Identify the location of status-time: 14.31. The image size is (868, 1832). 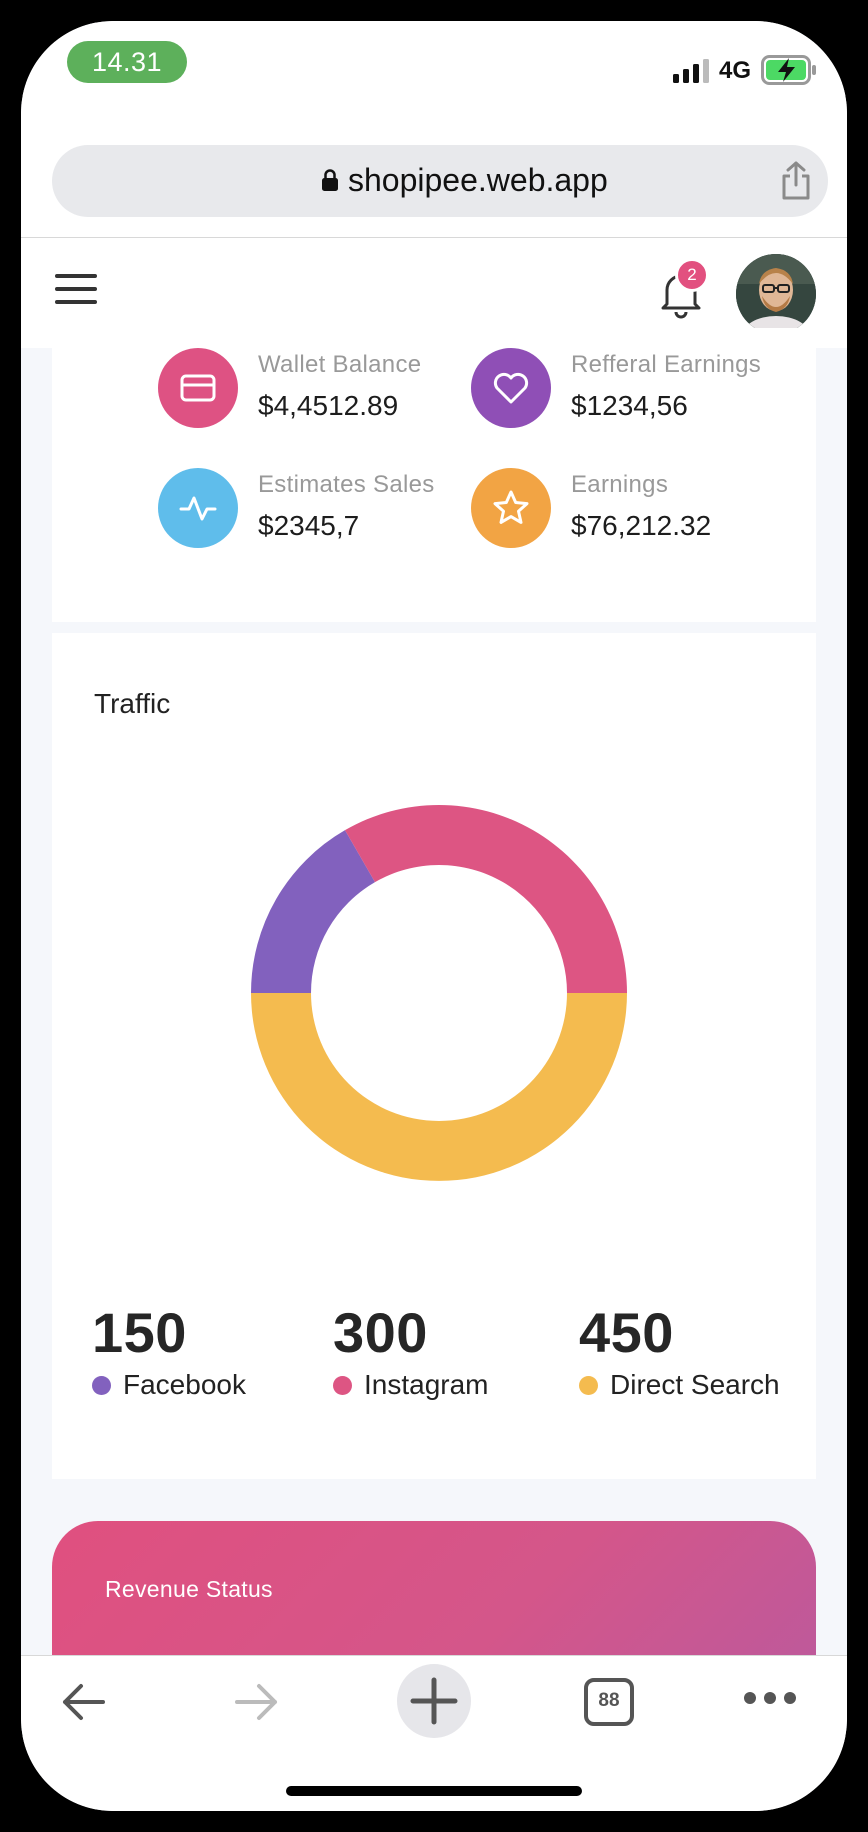
(127, 62).